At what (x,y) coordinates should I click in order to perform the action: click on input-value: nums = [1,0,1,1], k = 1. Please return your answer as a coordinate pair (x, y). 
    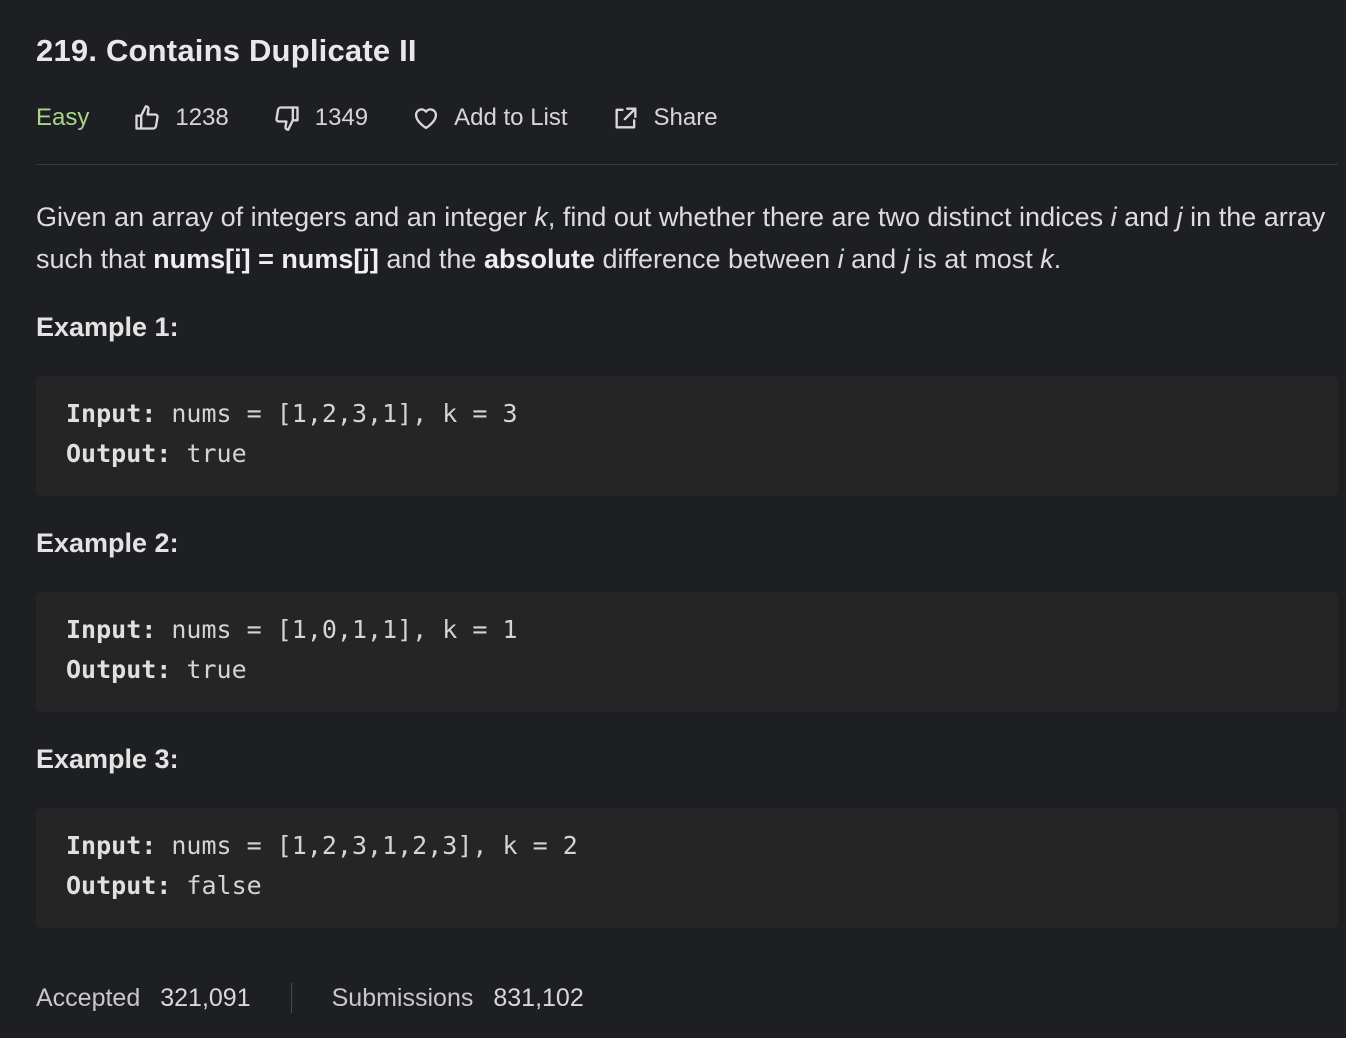
    Looking at the image, I should click on (337, 629).